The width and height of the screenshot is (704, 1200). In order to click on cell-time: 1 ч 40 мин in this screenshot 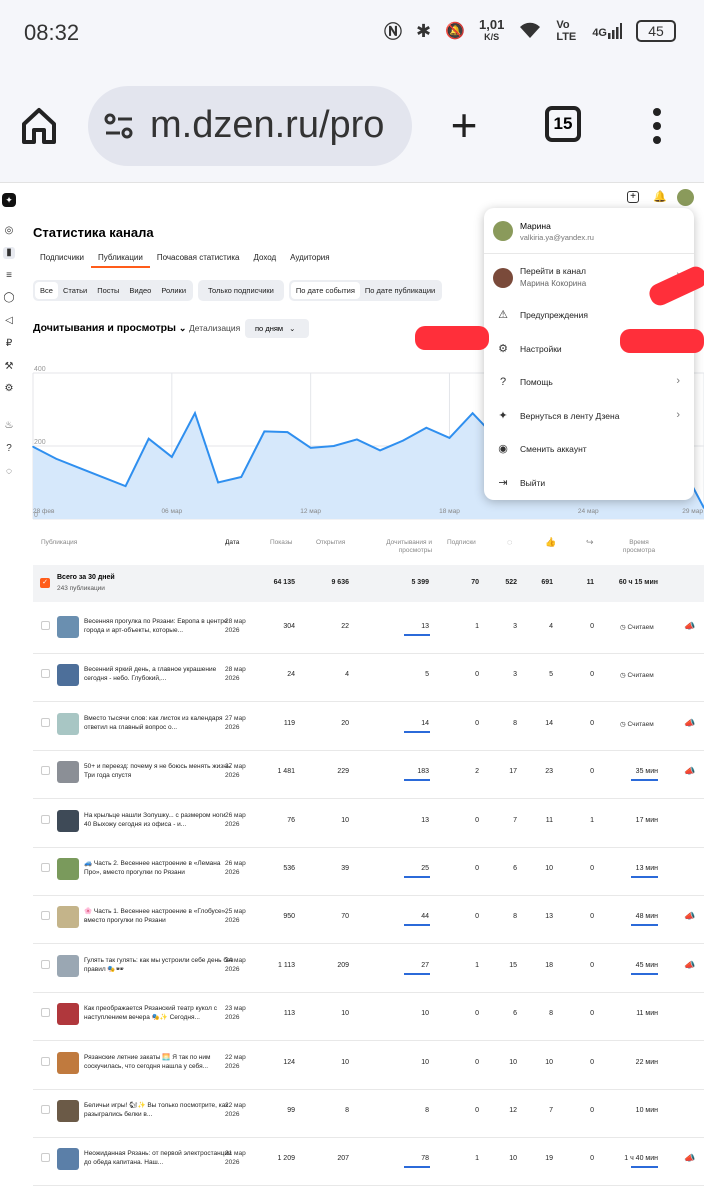, I will do `click(635, 1158)`.